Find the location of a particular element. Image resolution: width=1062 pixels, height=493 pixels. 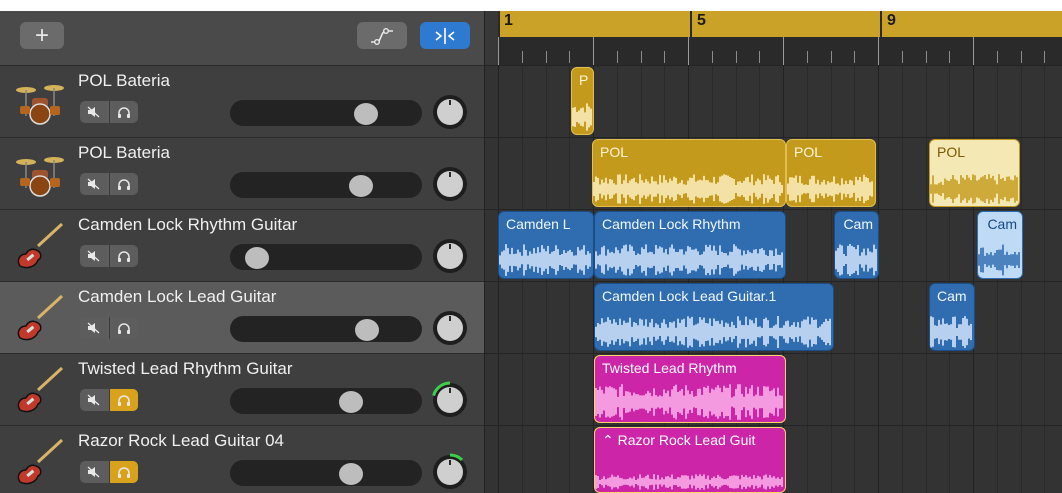

track-header-4: Camden Lock Lead Guitar is located at coordinates (242, 317).